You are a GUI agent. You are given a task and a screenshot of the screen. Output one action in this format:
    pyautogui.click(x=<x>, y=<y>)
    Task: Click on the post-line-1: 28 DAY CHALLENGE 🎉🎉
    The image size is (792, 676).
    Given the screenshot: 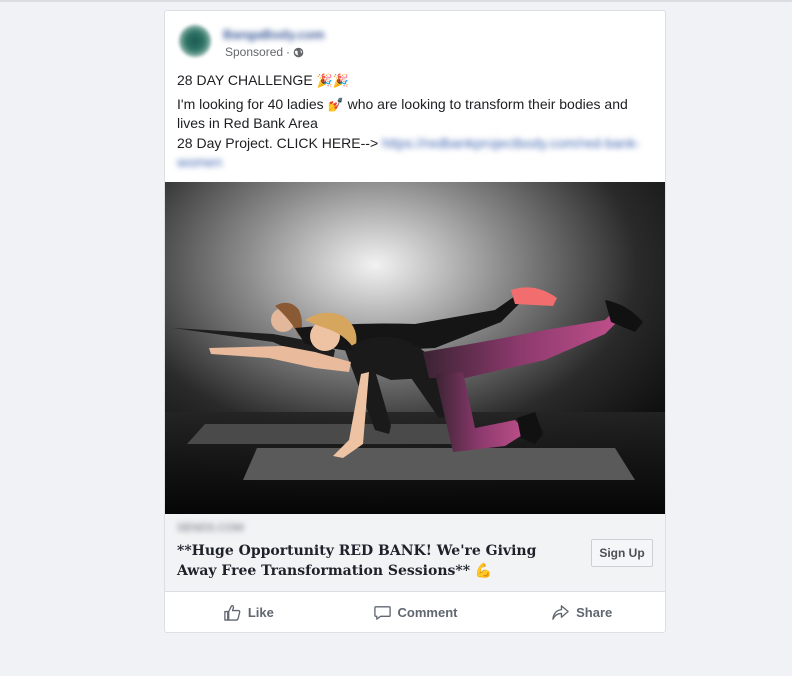 What is the action you would take?
    pyautogui.click(x=415, y=81)
    